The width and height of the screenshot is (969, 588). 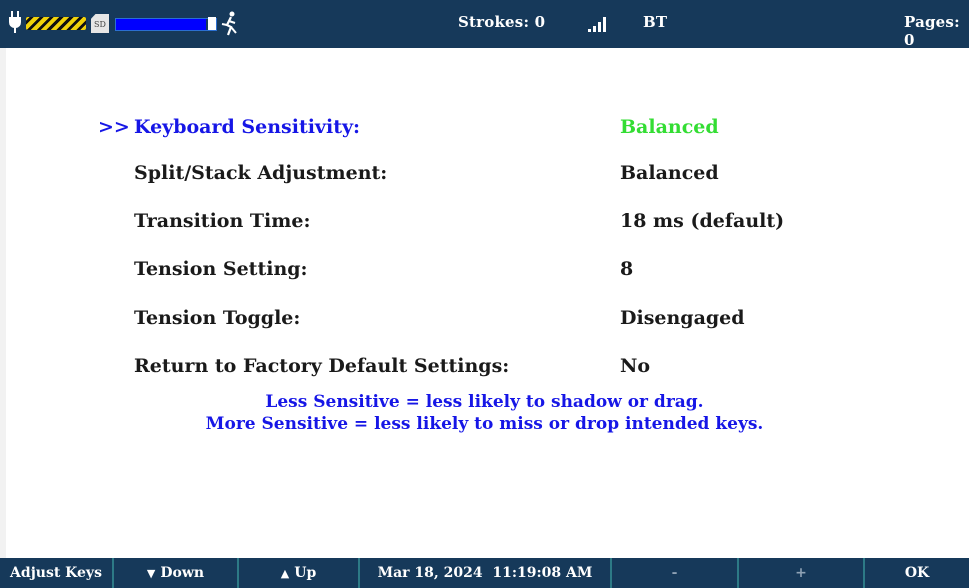 I want to click on setting-row-transition-time: Transition Time: 18 ms (default), so click(x=484, y=225).